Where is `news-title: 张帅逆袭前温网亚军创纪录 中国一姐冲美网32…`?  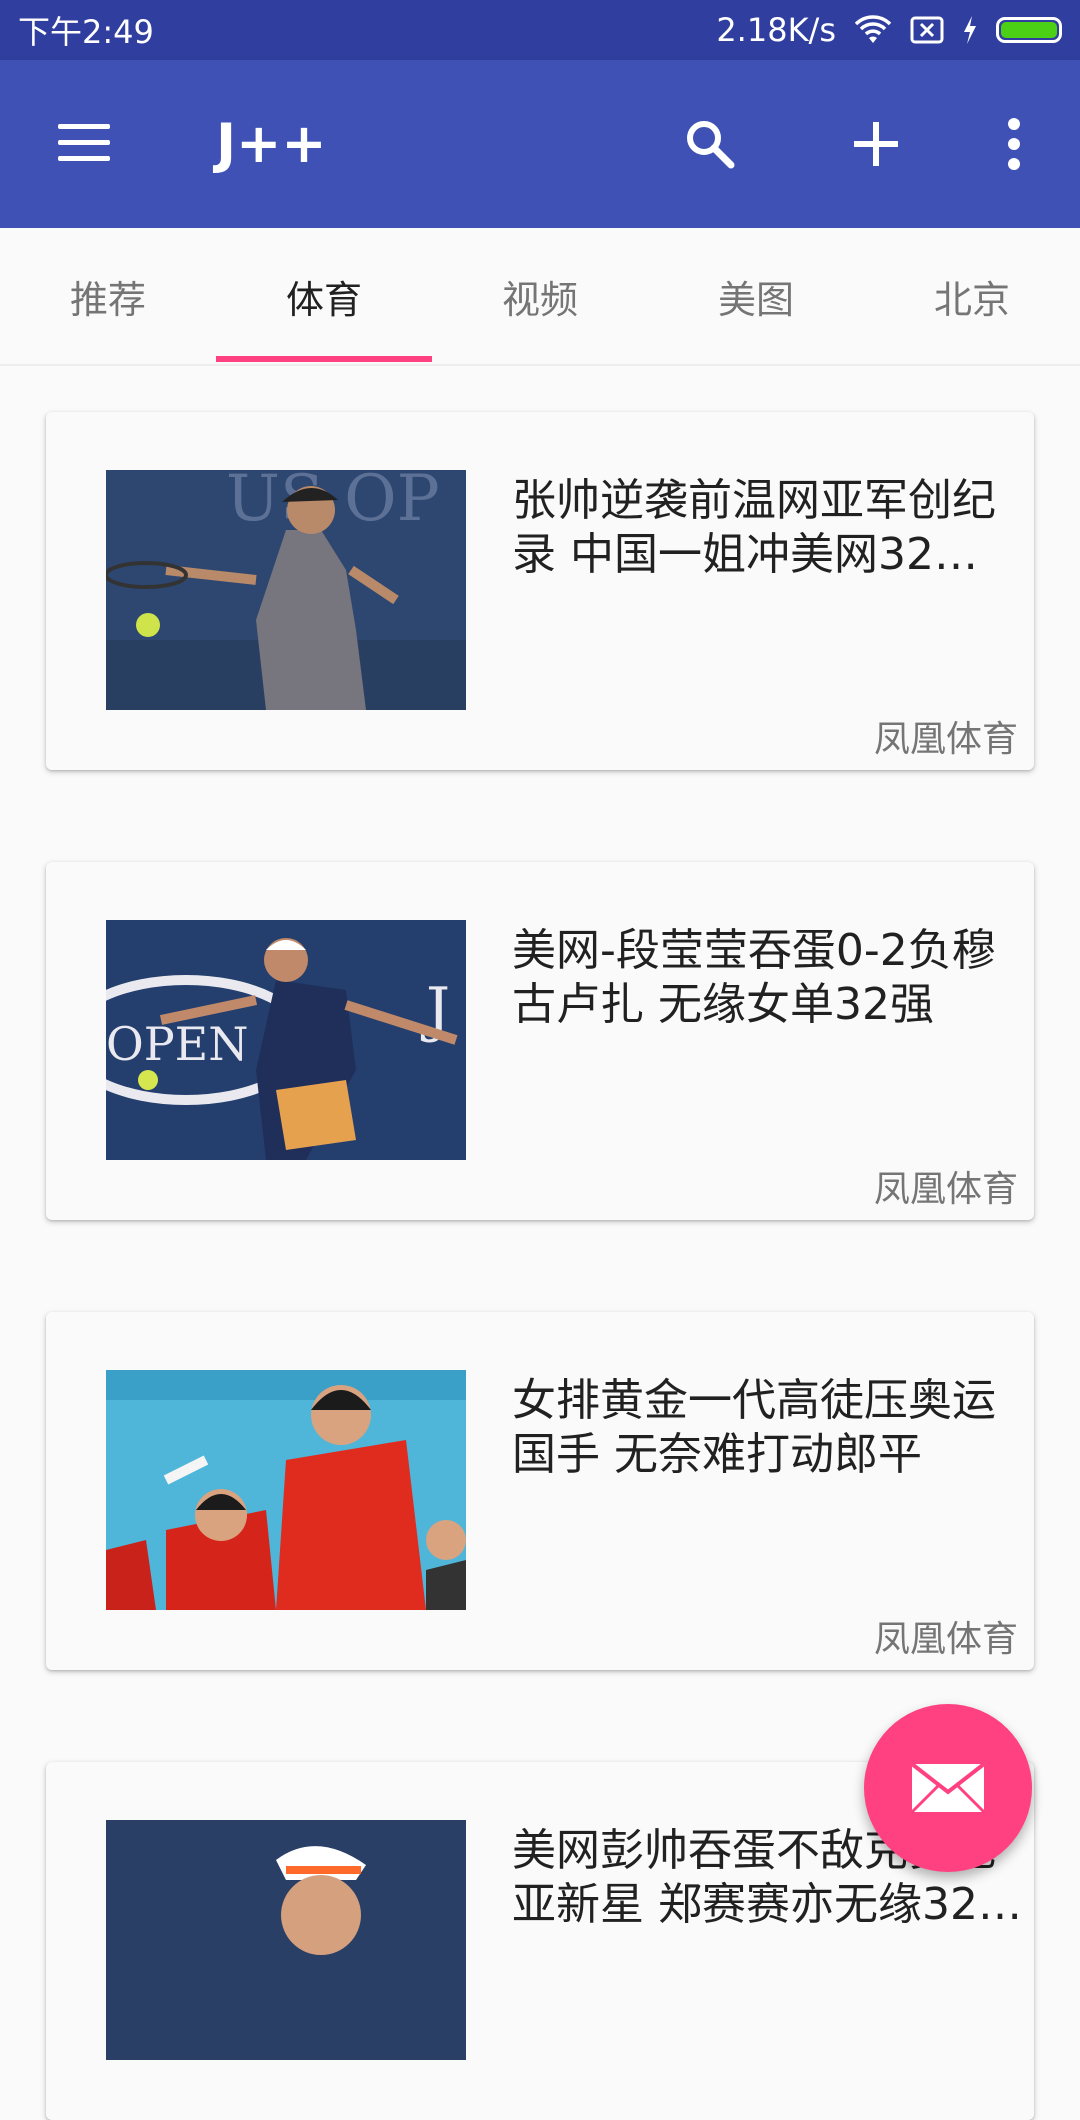 news-title: 张帅逆袭前温网亚军创纪录 中国一姐冲美网32… is located at coordinates (754, 527).